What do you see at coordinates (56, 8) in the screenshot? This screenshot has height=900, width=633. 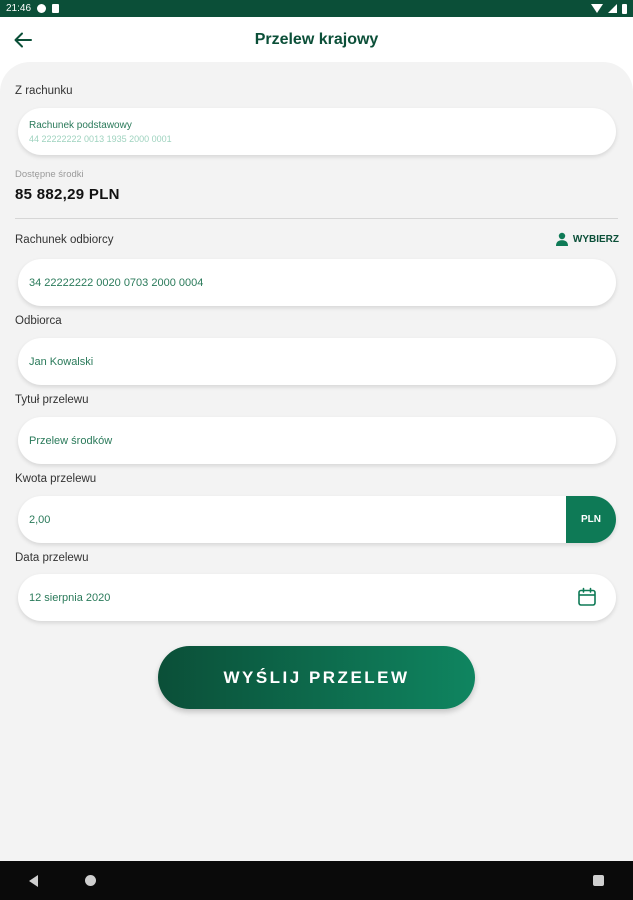 I see `sd-card-icon` at bounding box center [56, 8].